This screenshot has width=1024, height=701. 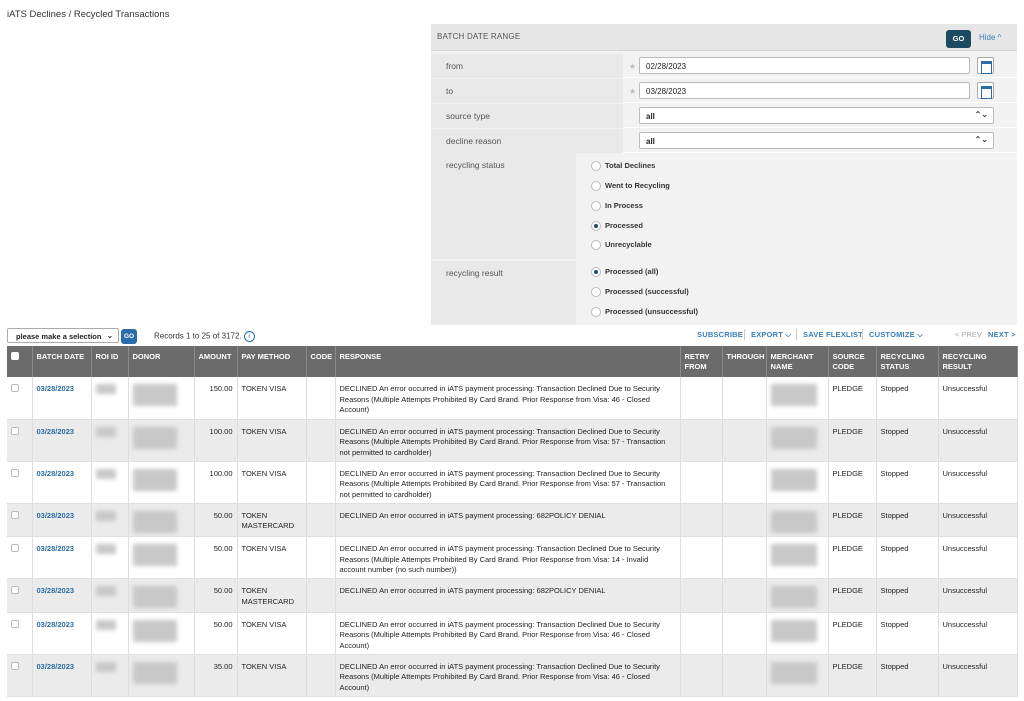 I want to click on subscribe-link: SUBSCRIBE, so click(x=720, y=334).